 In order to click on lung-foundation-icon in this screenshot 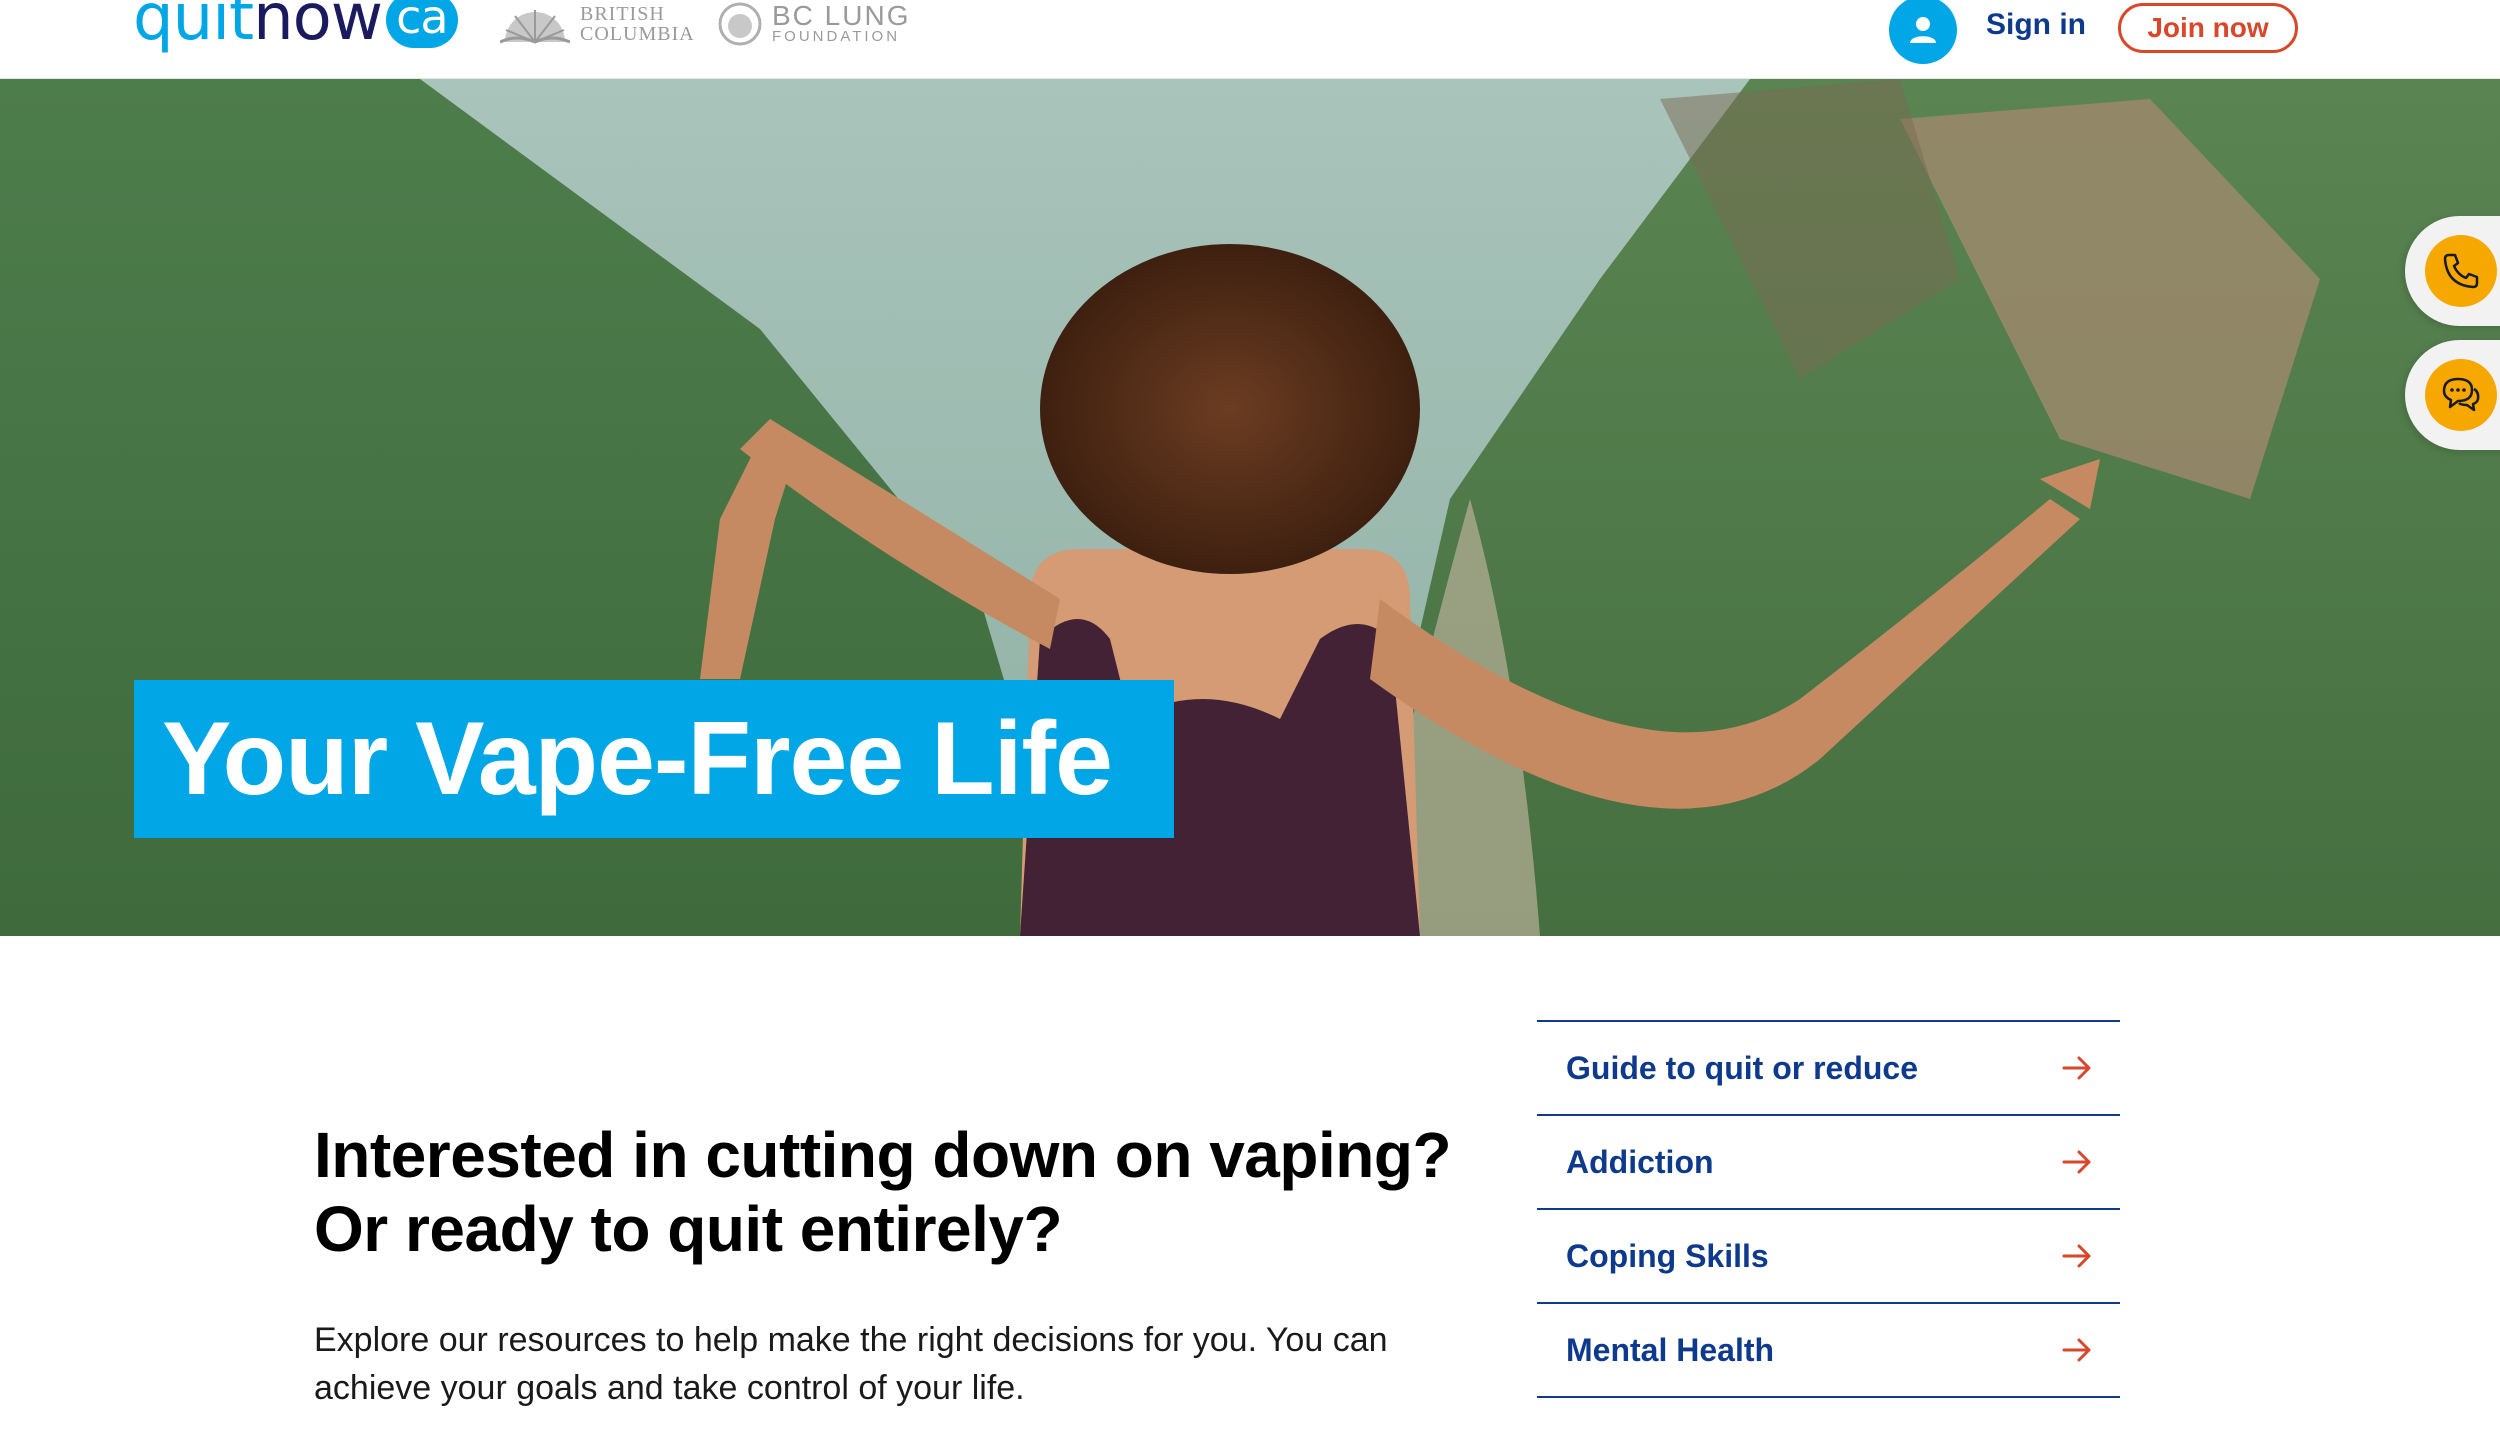, I will do `click(740, 24)`.